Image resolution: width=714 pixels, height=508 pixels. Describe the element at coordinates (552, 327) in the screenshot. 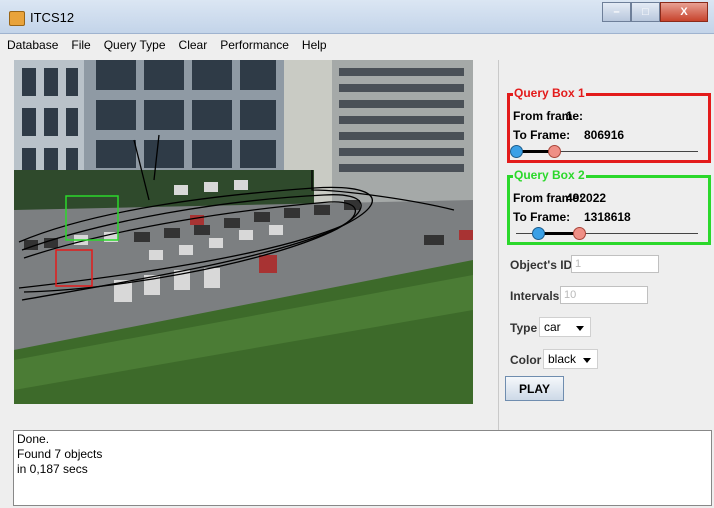

I see `type-select-value: car` at that location.